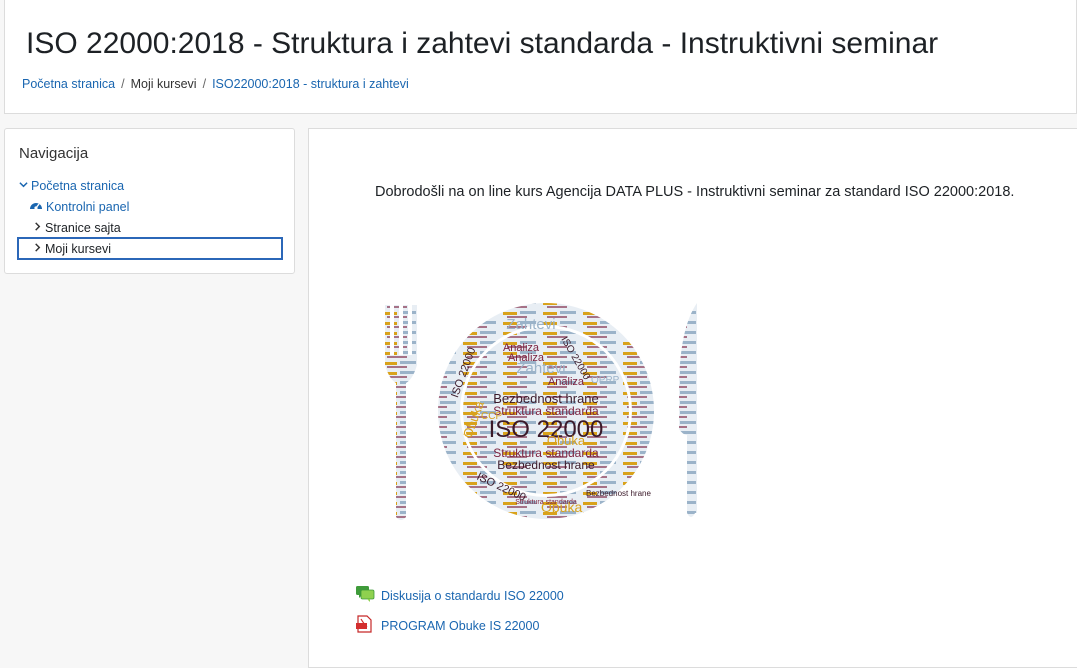 This screenshot has width=1077, height=668. I want to click on activity-pdf: PROGRAM Obuke IS 22000, so click(447, 625).